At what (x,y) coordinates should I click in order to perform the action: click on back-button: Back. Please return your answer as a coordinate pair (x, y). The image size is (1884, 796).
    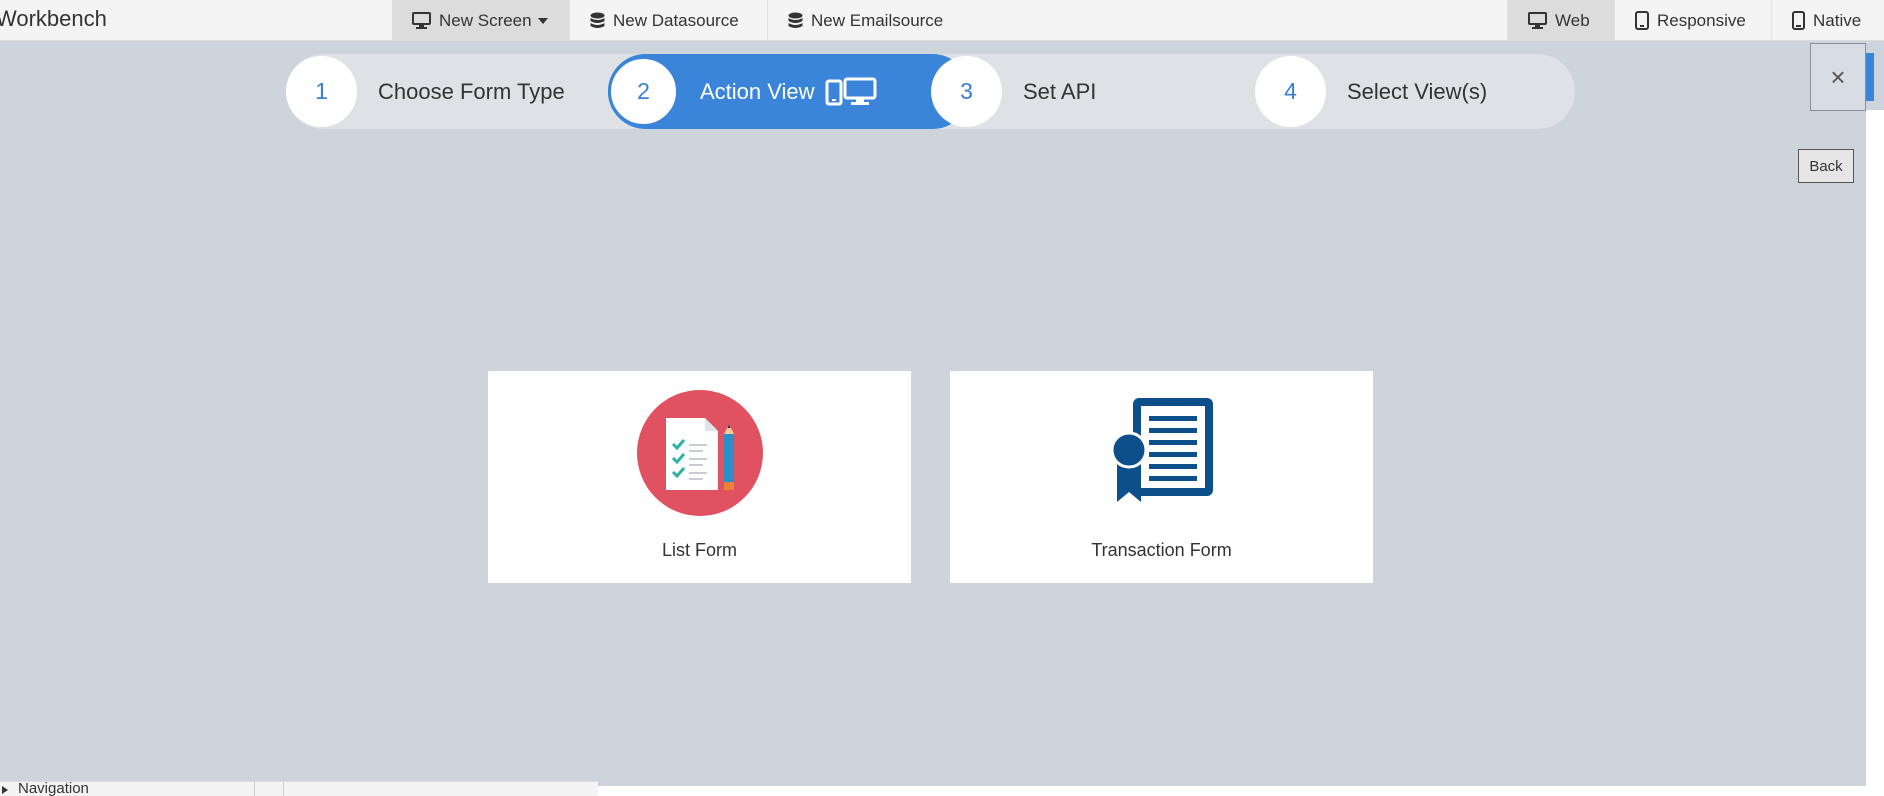
    Looking at the image, I should click on (1826, 166).